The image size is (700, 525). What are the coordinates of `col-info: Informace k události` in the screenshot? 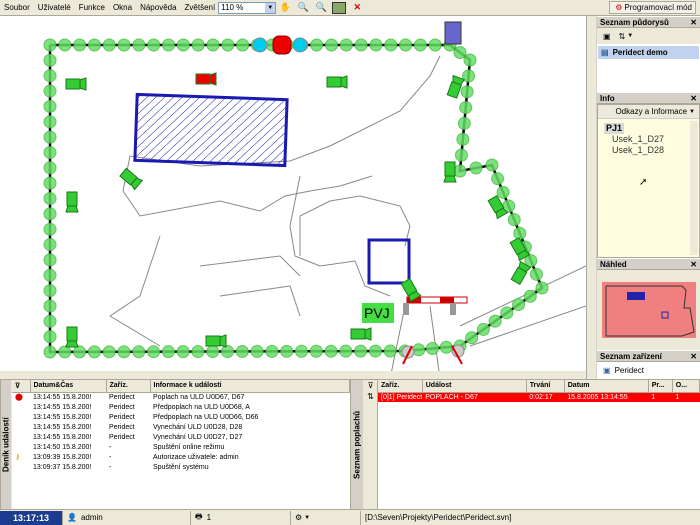 It's located at (250, 386).